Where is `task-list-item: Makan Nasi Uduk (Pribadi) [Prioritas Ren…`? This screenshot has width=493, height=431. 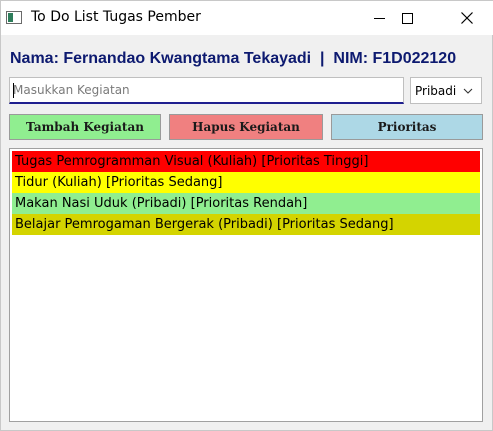
task-list-item: Makan Nasi Uduk (Pribadi) [Prioritas Ren… is located at coordinates (246, 203).